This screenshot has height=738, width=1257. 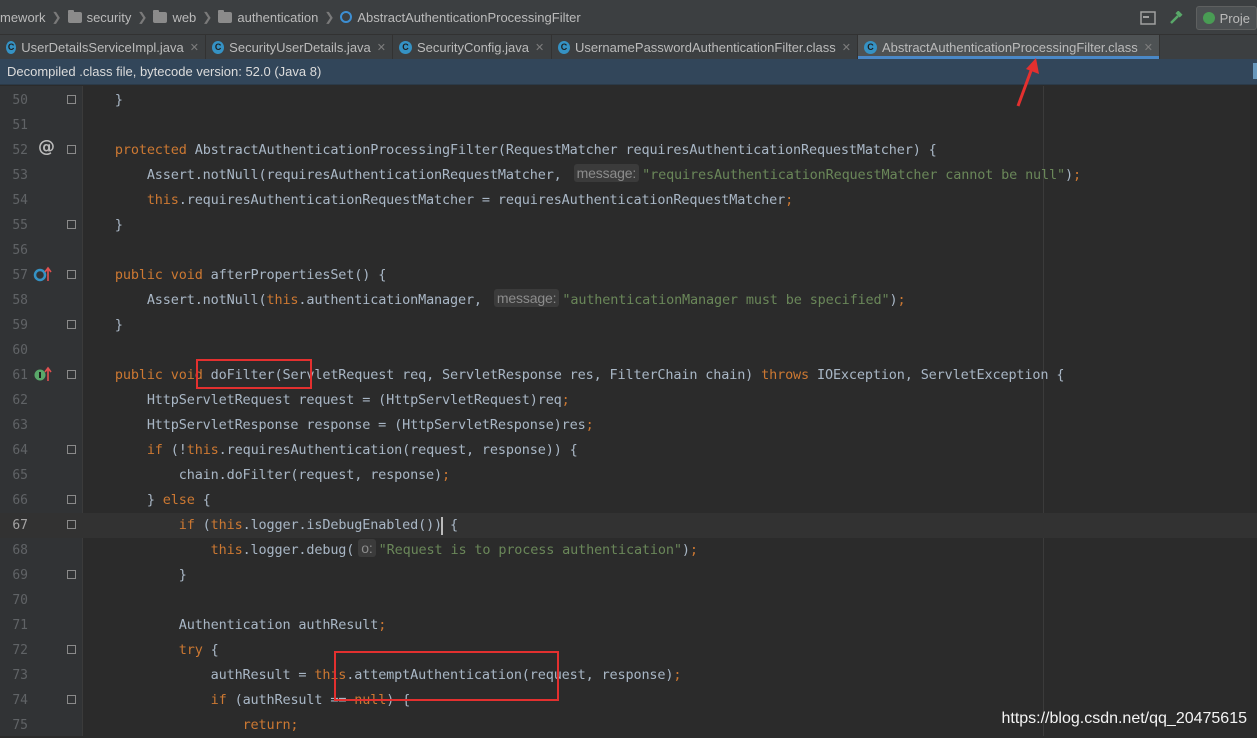 What do you see at coordinates (299, 47) in the screenshot?
I see `tab-securityuserdetails: C SecurityUserDetails.java ✕` at bounding box center [299, 47].